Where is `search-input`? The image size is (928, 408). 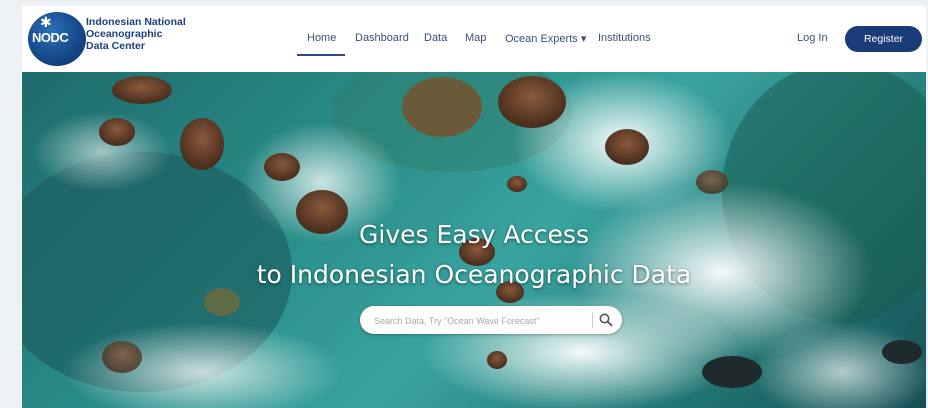
search-input is located at coordinates (484, 321).